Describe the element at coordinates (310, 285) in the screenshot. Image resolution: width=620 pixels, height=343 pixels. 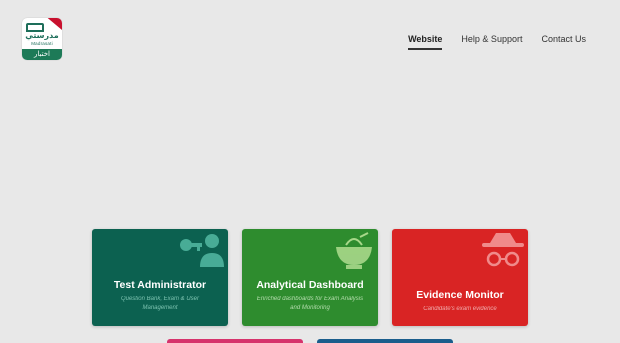
I see `card-title: Analytical Dashboard` at that location.